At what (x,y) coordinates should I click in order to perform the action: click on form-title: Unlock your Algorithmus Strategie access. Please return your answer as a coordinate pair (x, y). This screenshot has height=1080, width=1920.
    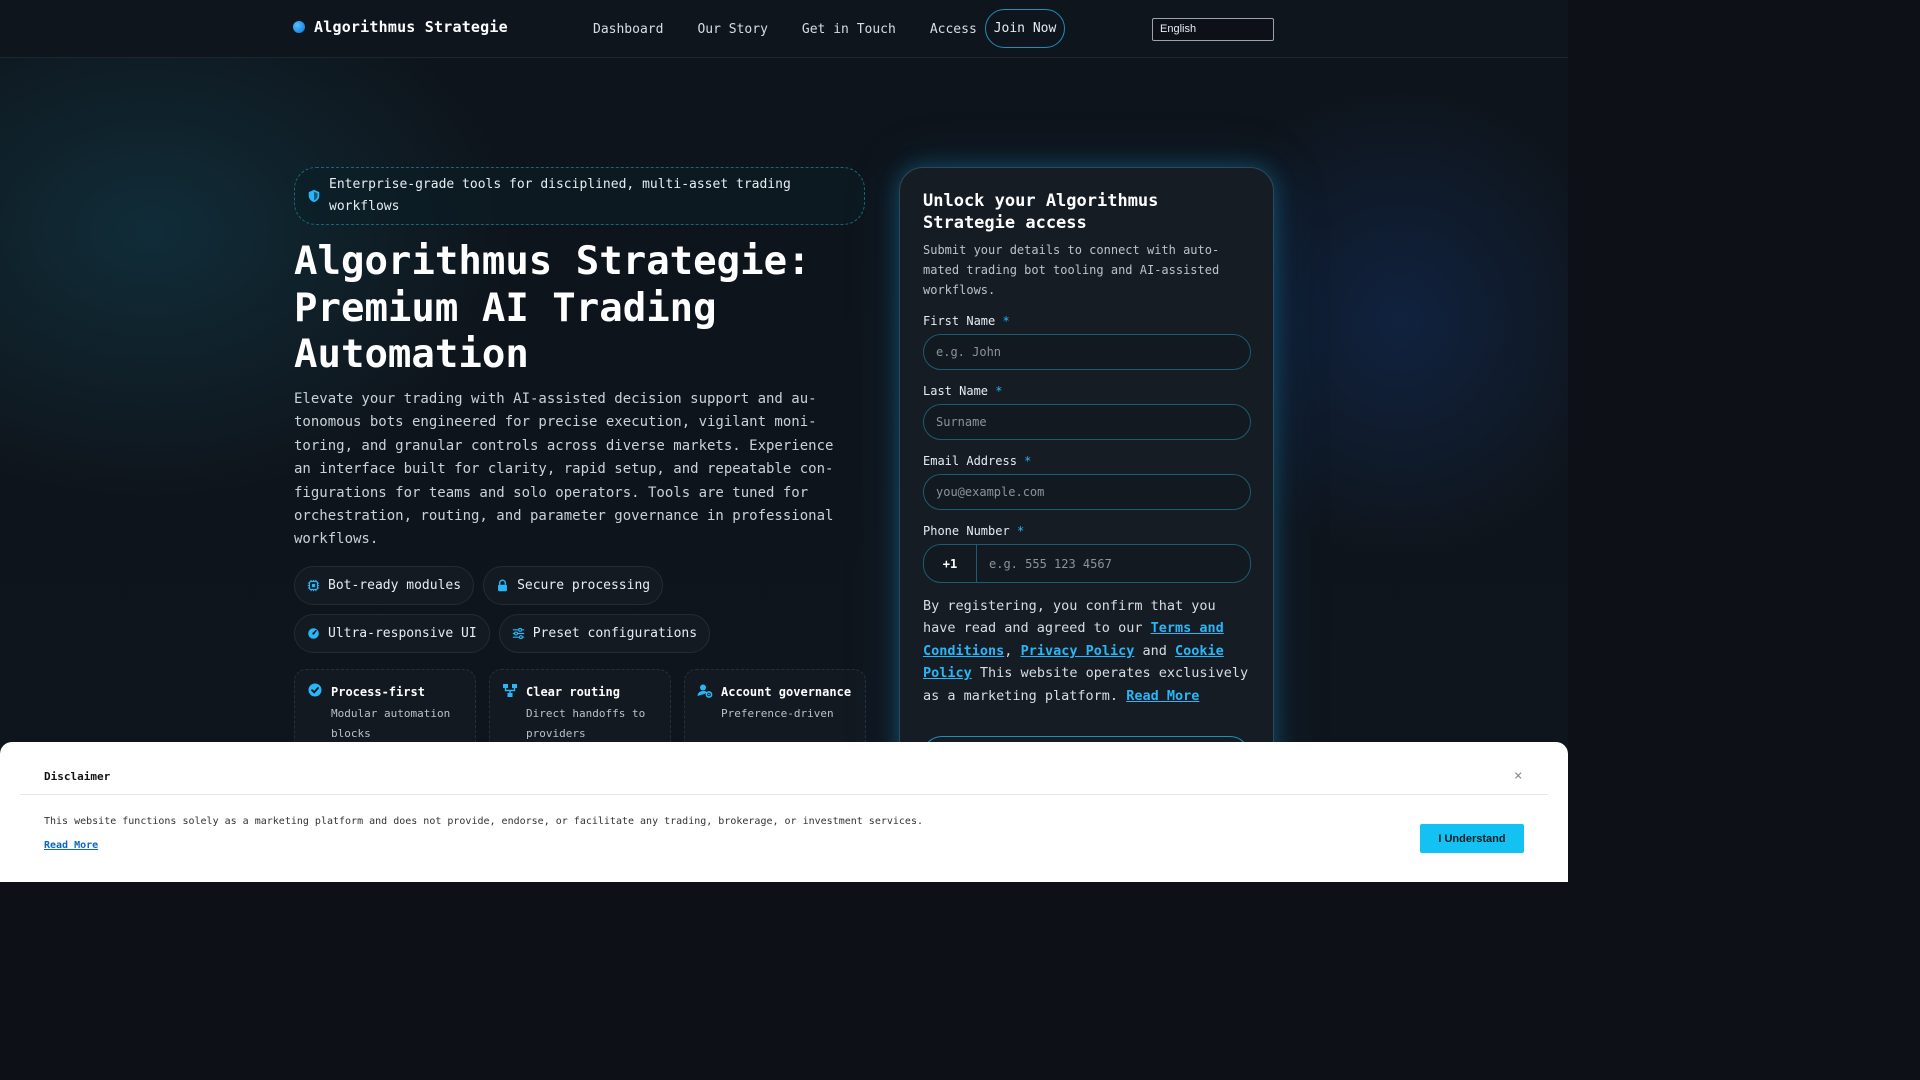
    Looking at the image, I should click on (1041, 212).